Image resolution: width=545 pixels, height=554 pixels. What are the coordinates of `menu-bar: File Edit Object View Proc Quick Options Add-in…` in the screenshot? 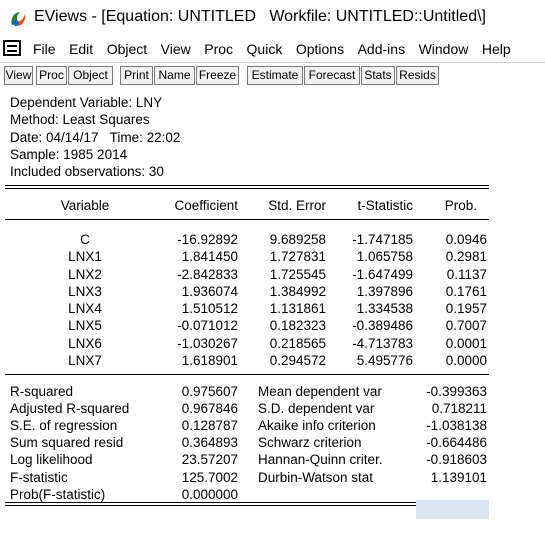 It's located at (272, 49).